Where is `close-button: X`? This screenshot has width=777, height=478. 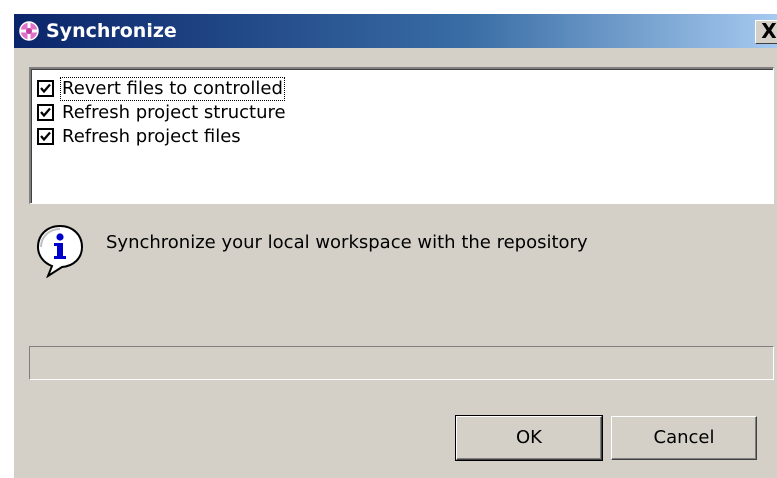
close-button: X is located at coordinates (766, 32).